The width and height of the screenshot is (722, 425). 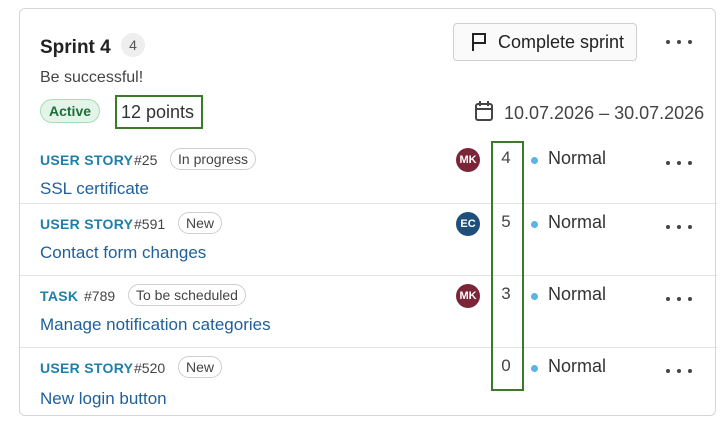 What do you see at coordinates (133, 45) in the screenshot?
I see `item-count-badge: 4` at bounding box center [133, 45].